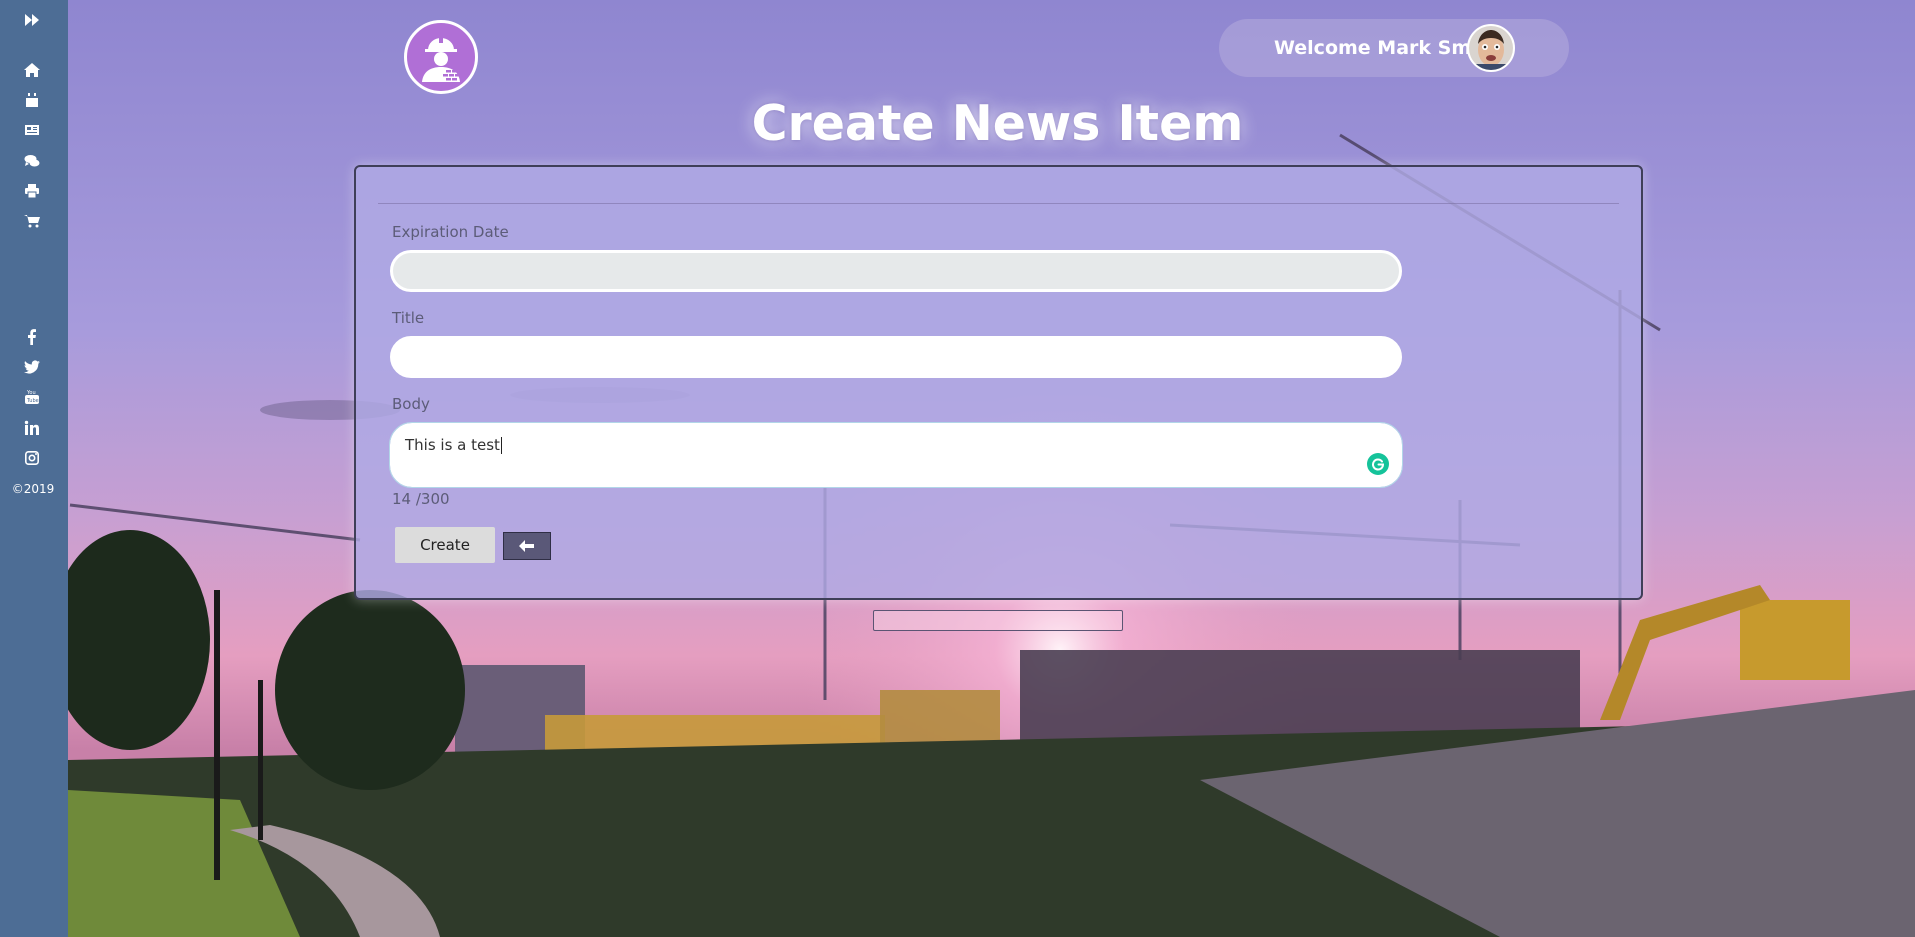 The width and height of the screenshot is (1915, 937). I want to click on body-textarea: This is a test, so click(896, 455).